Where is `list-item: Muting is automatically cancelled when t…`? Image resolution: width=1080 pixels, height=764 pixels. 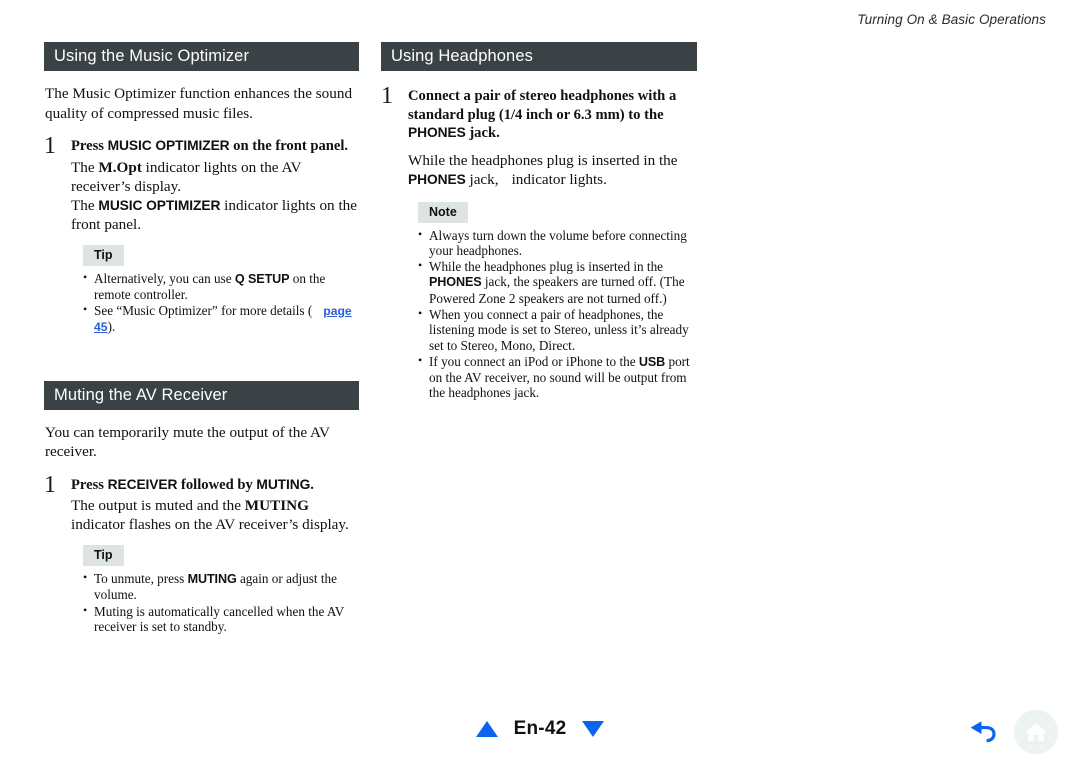 list-item: Muting is automatically cancelled when t… is located at coordinates (221, 619).